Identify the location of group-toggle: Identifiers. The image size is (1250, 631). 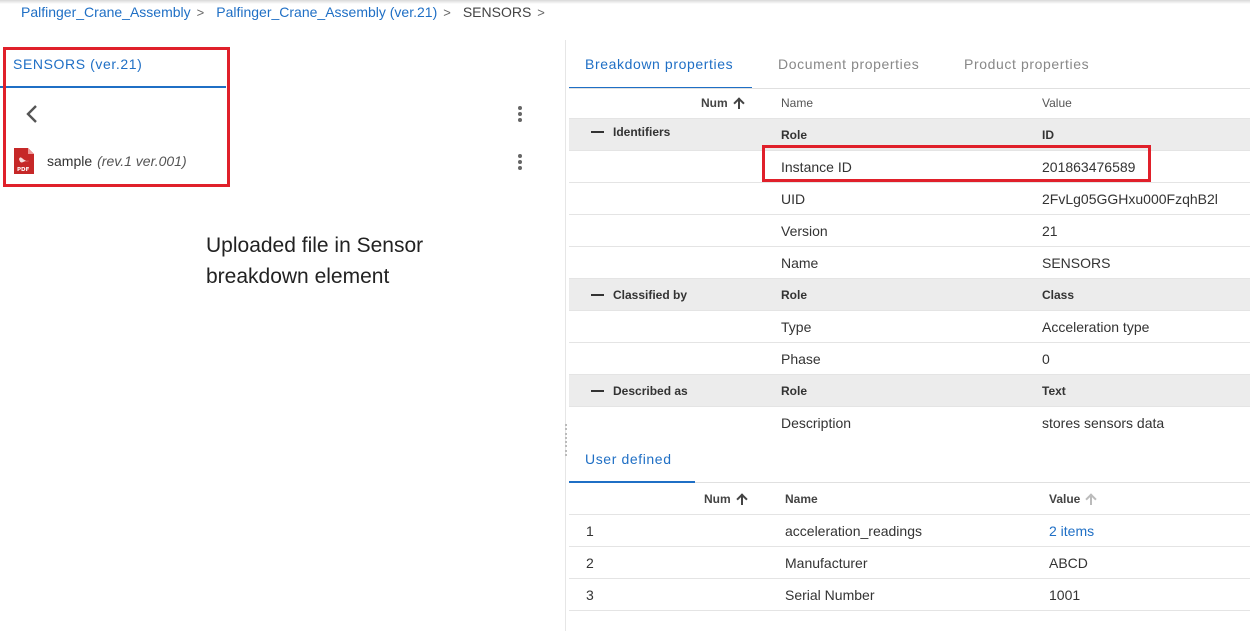
(630, 134).